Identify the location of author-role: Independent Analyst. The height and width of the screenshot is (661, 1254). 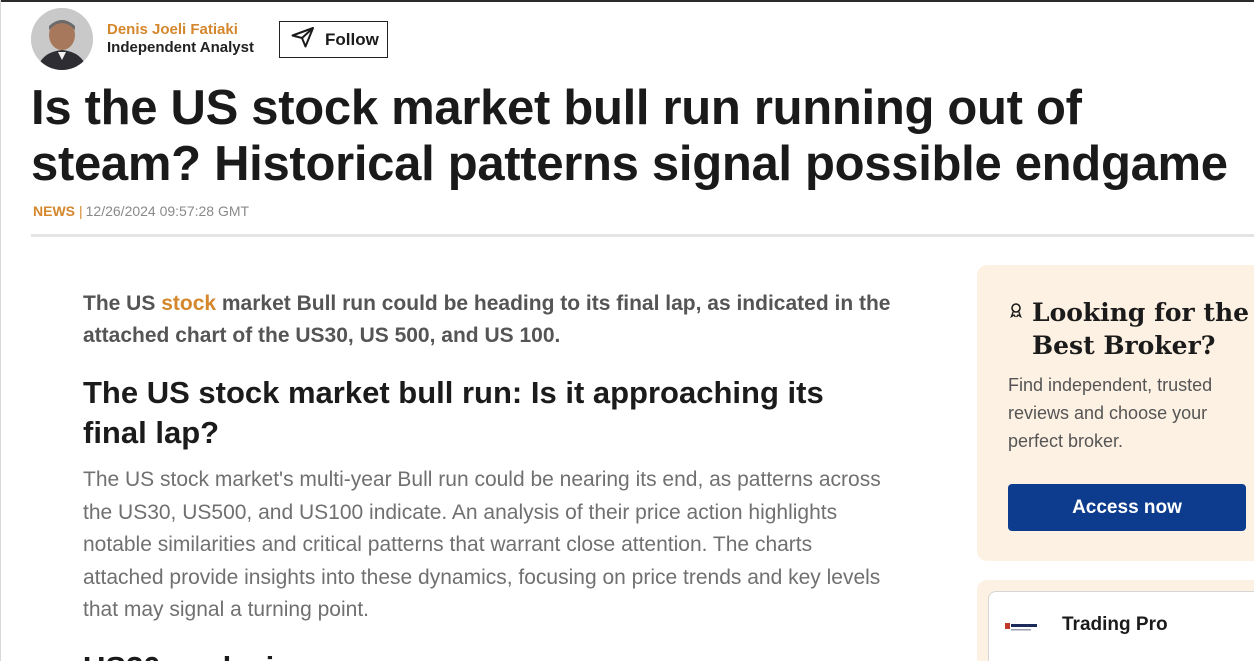
(180, 47).